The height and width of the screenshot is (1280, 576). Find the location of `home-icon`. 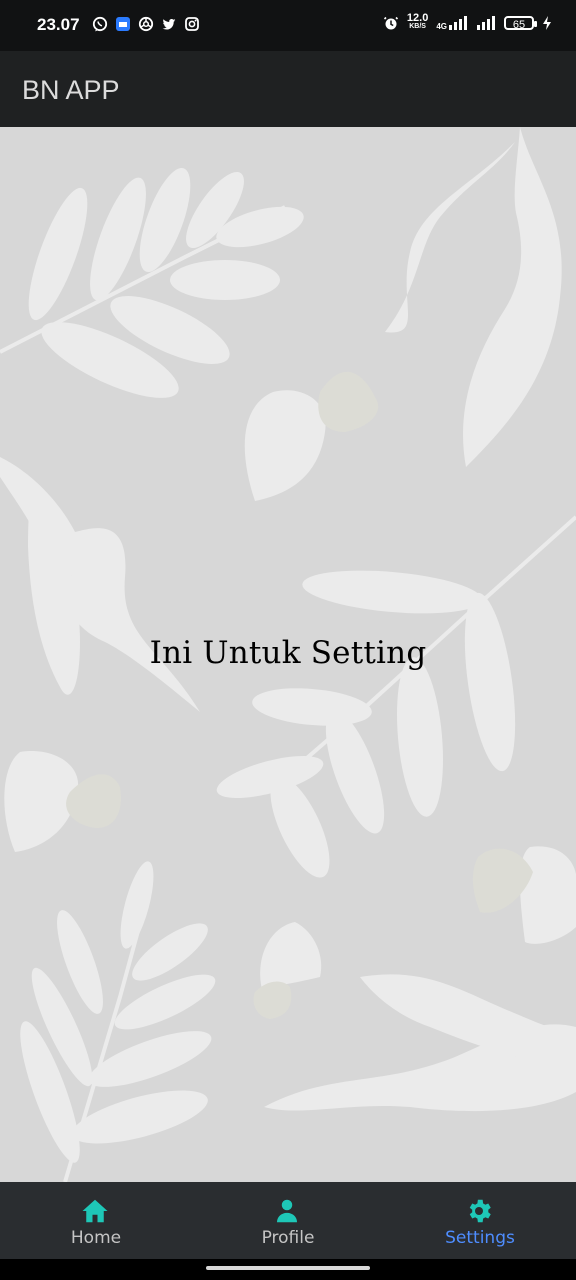

home-icon is located at coordinates (95, 1211).